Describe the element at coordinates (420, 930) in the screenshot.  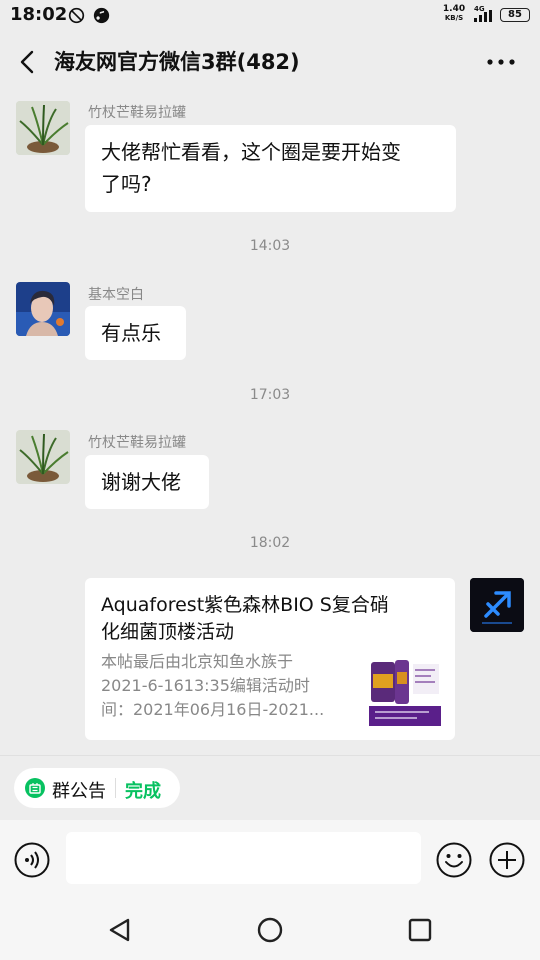
I see `nav-recent-apps-icon` at that location.